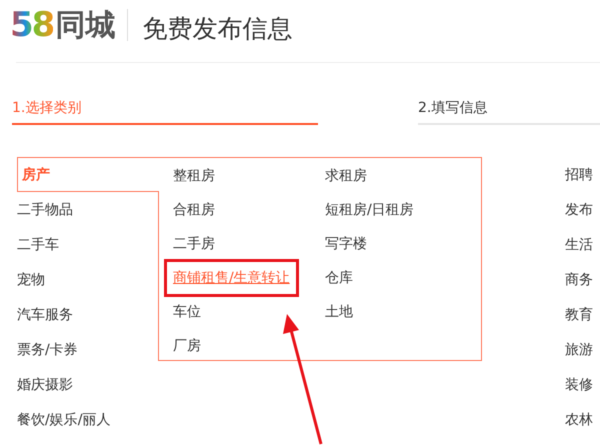 This screenshot has width=600, height=445. I want to click on category-item: 汽车服务, so click(87, 314).